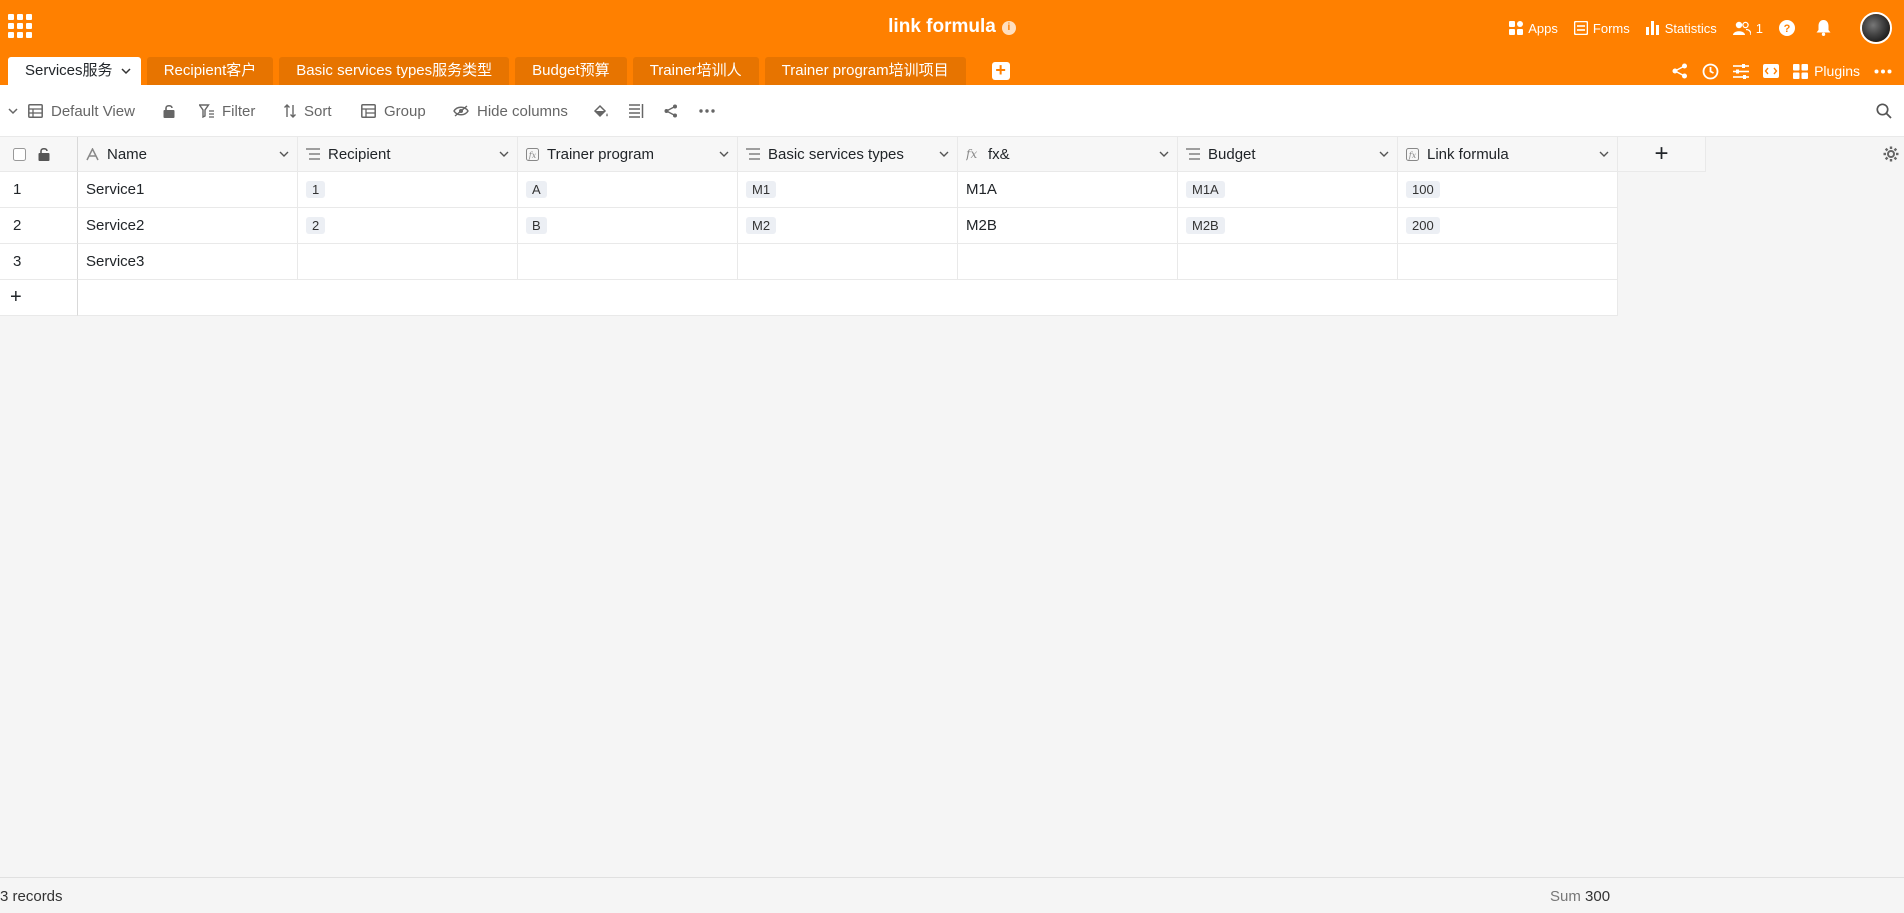  What do you see at coordinates (1000, 70) in the screenshot?
I see `add-table-button: +` at bounding box center [1000, 70].